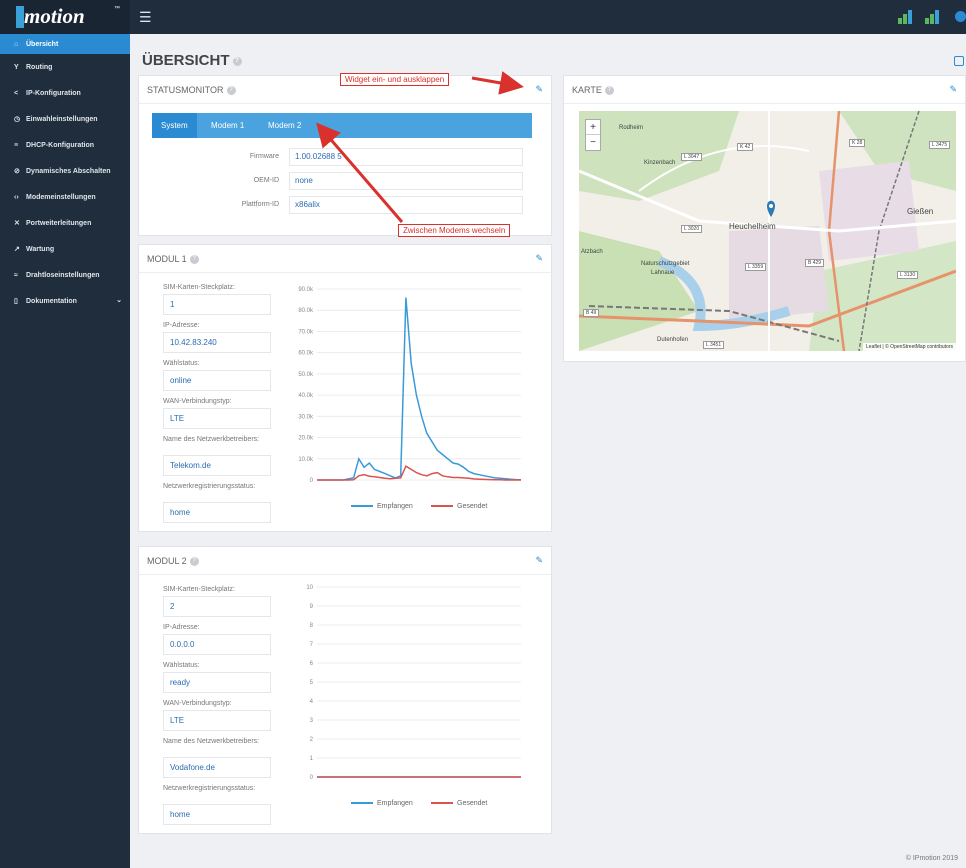 Image resolution: width=966 pixels, height=868 pixels. Describe the element at coordinates (312, 664) in the screenshot. I see `y-tick-label: 6` at that location.